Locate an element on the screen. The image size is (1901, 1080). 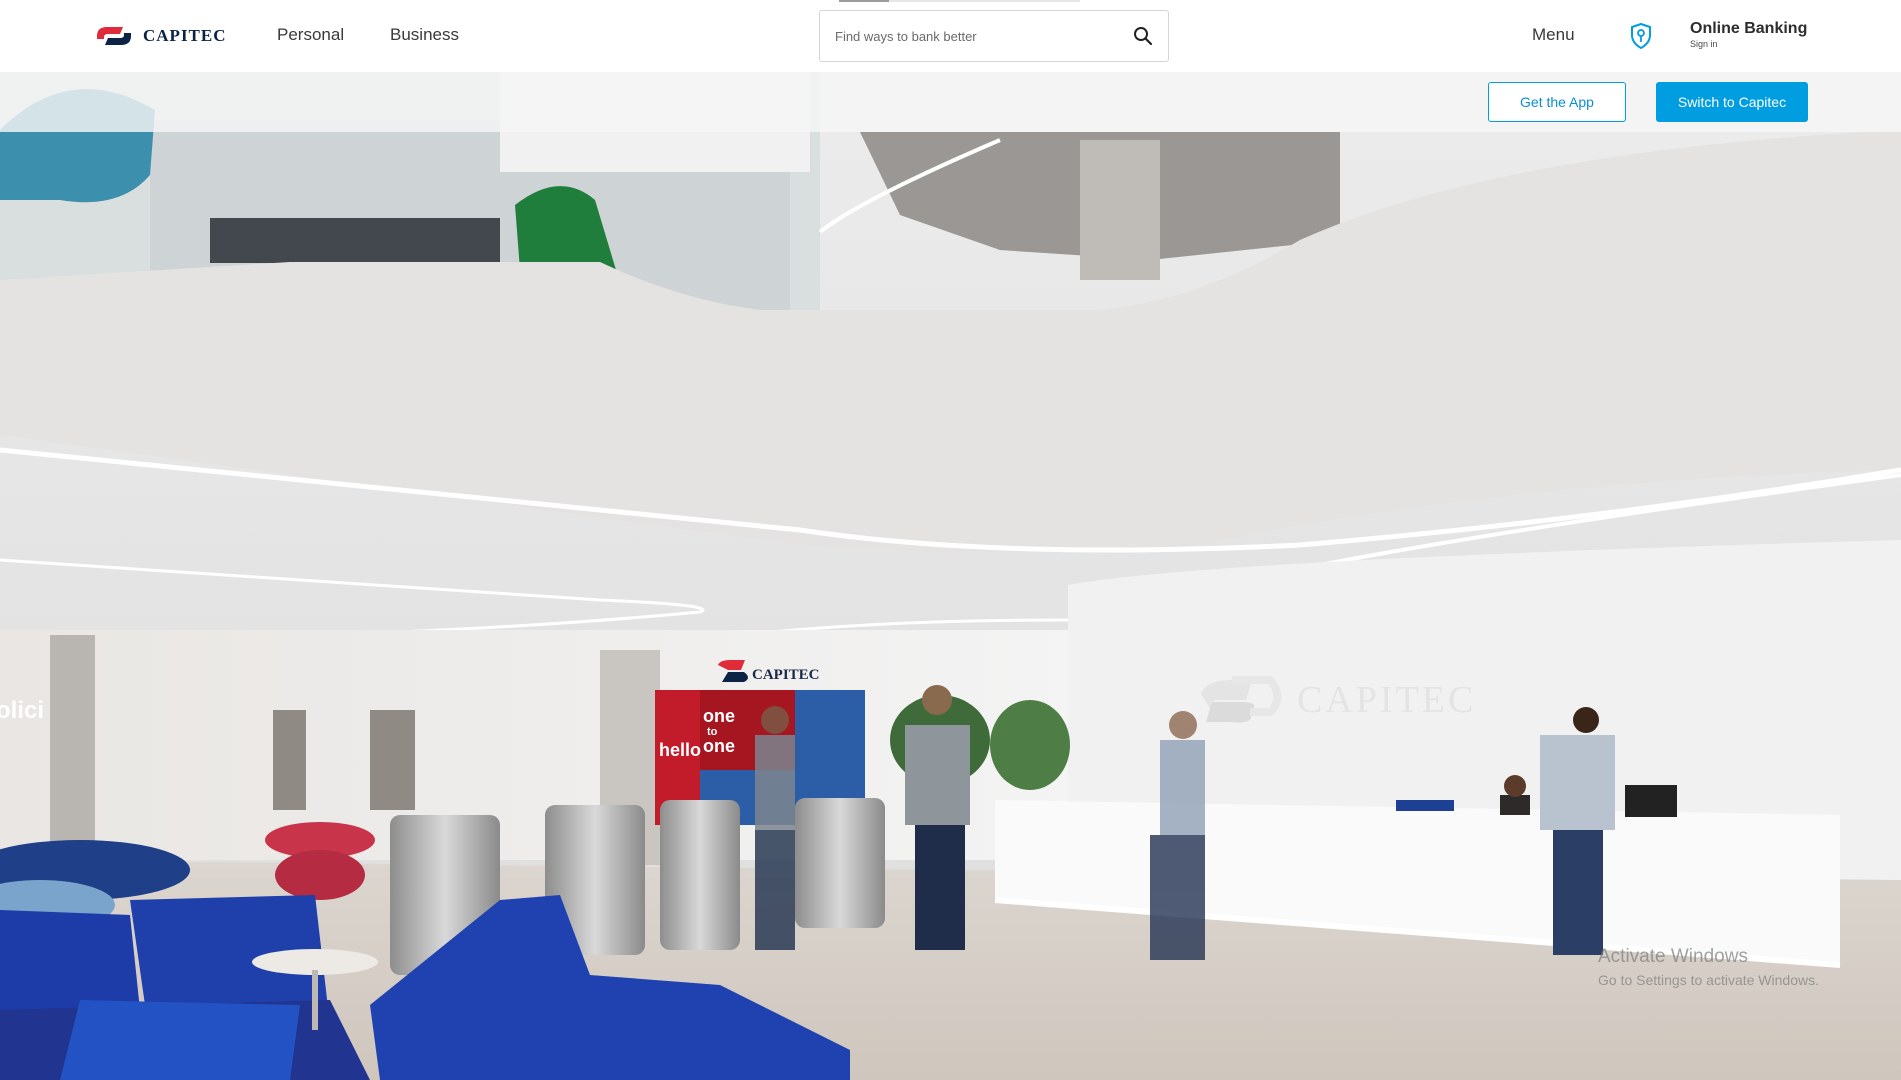
switch-to-capitec-button: Switch to Capitec is located at coordinates (1732, 102).